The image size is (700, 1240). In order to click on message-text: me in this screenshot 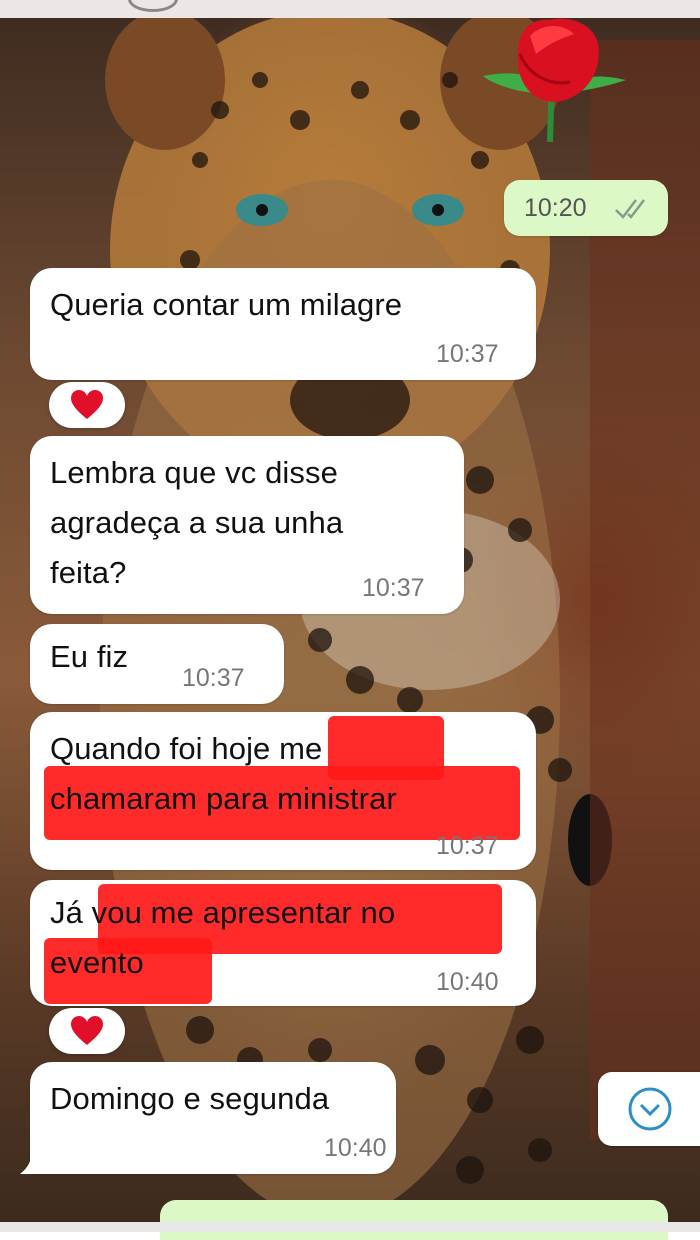, I will do `click(301, 748)`.